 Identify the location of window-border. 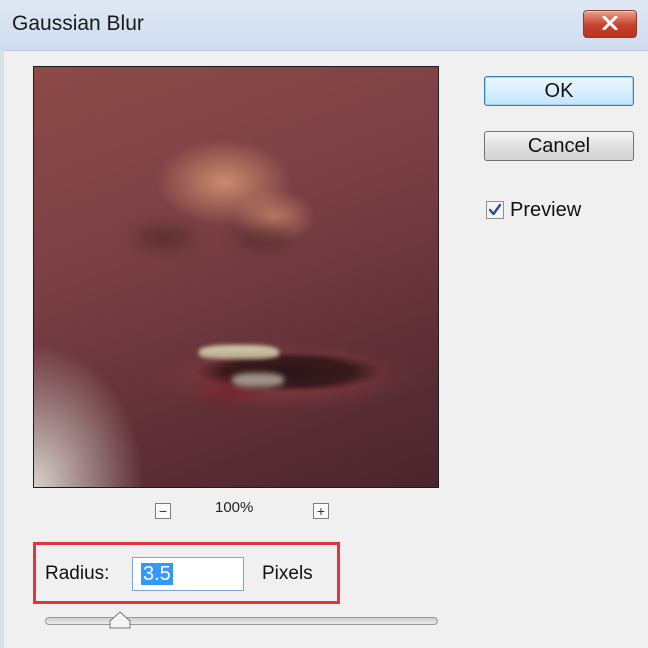
(2, 349).